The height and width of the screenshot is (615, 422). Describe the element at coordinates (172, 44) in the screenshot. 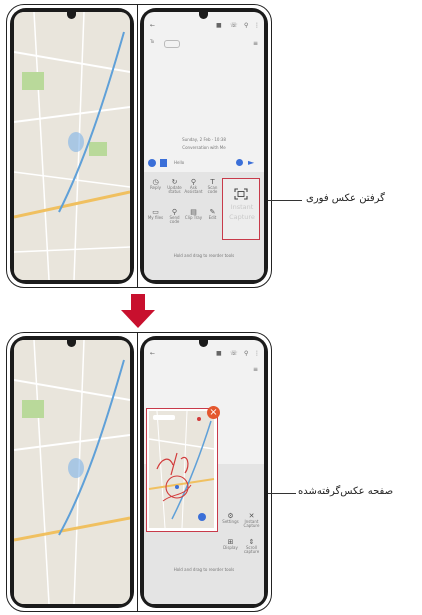

I see `recipient-chip` at that location.